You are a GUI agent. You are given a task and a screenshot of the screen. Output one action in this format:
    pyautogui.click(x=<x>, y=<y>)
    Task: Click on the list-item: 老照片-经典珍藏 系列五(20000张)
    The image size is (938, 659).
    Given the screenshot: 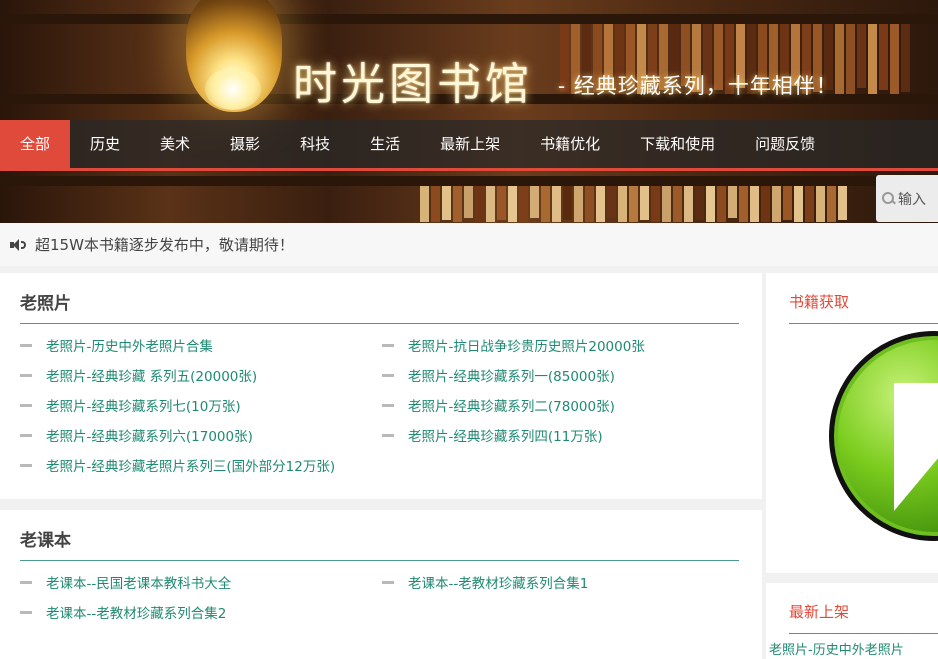 What is the action you would take?
    pyautogui.click(x=201, y=375)
    